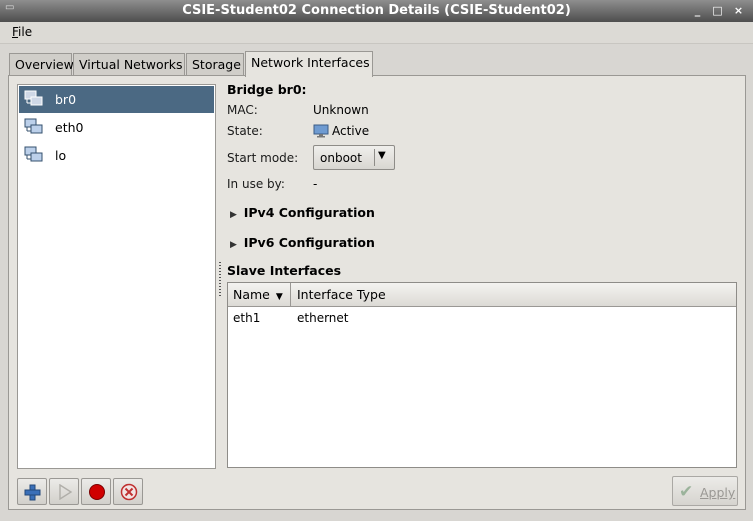 Image resolution: width=753 pixels, height=521 pixels. Describe the element at coordinates (41, 64) in the screenshot. I see `tab-overview: Overview` at that location.